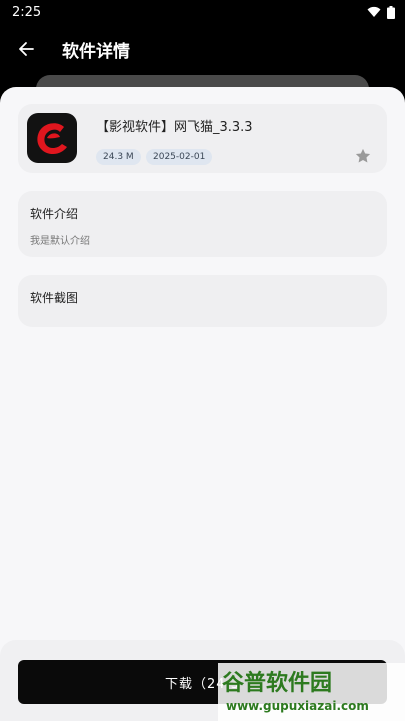 Image resolution: width=405 pixels, height=721 pixels. Describe the element at coordinates (202, 301) in the screenshot. I see `screenshots-card: 软件截图` at that location.